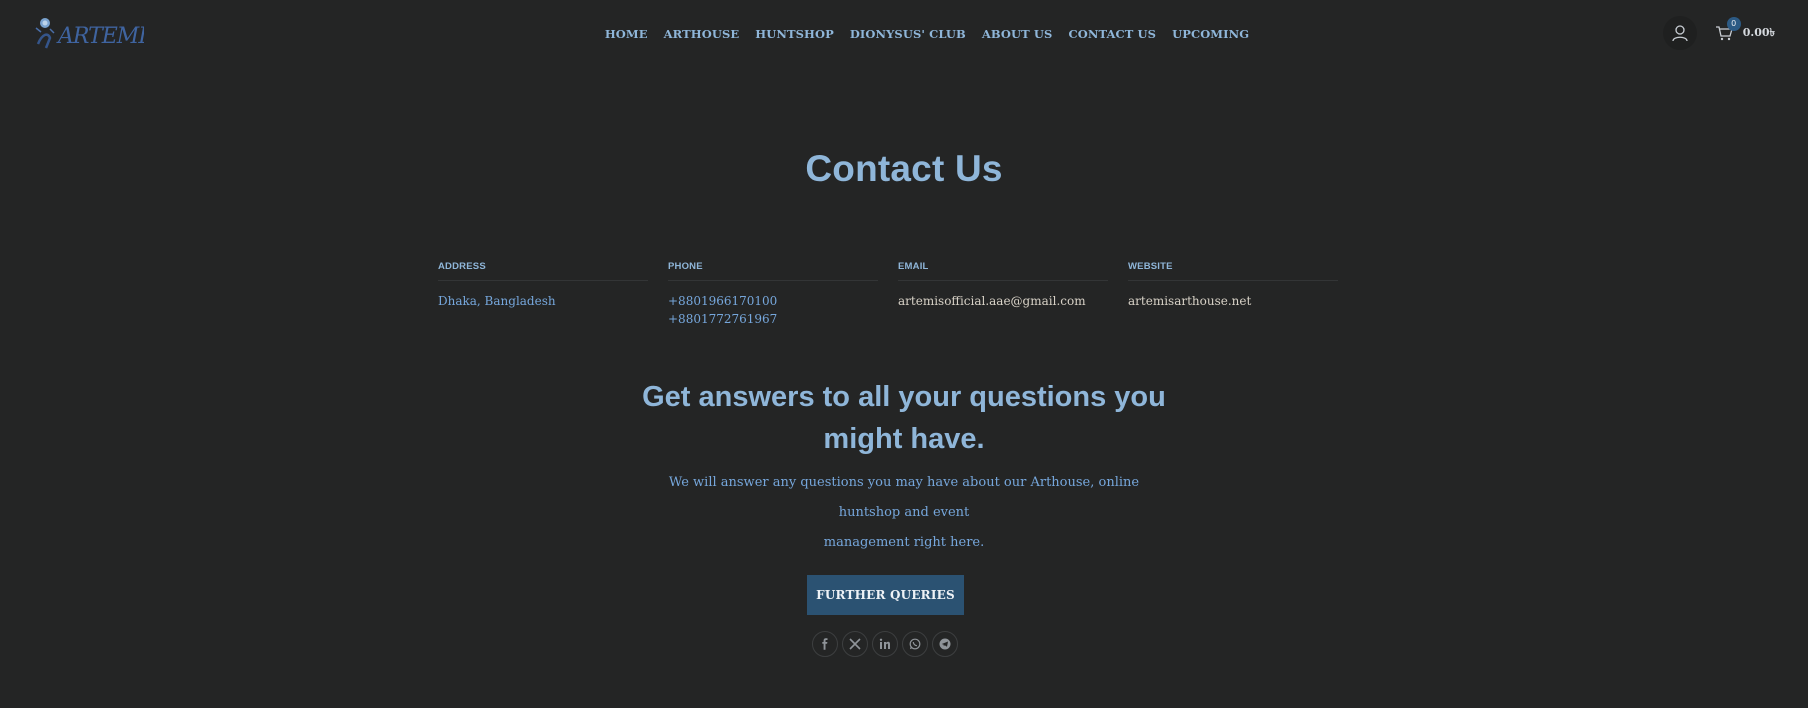 The width and height of the screenshot is (1808, 708). I want to click on account-button, so click(1679, 33).